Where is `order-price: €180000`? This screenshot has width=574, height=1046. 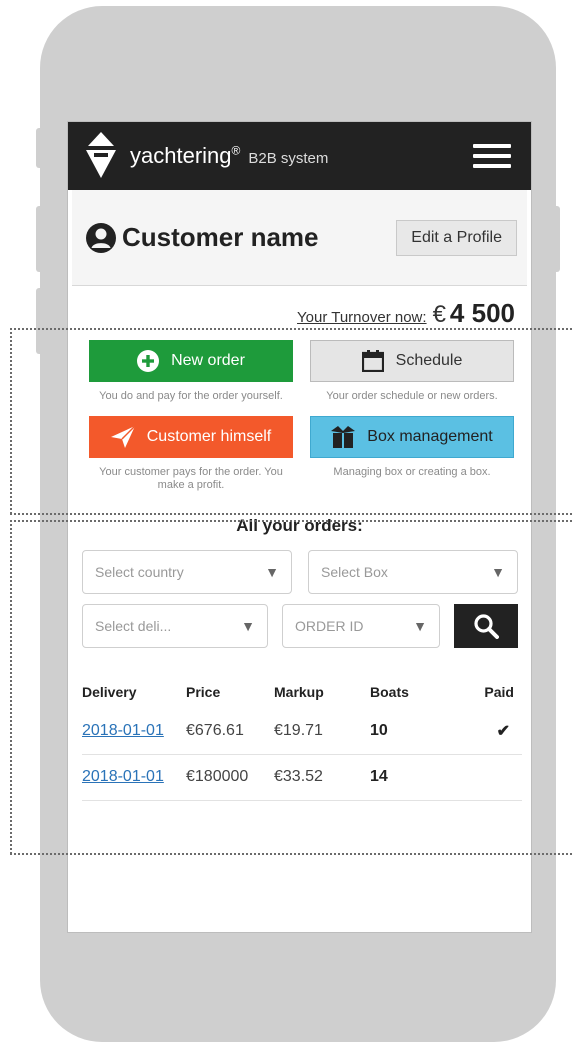 order-price: €180000 is located at coordinates (230, 777).